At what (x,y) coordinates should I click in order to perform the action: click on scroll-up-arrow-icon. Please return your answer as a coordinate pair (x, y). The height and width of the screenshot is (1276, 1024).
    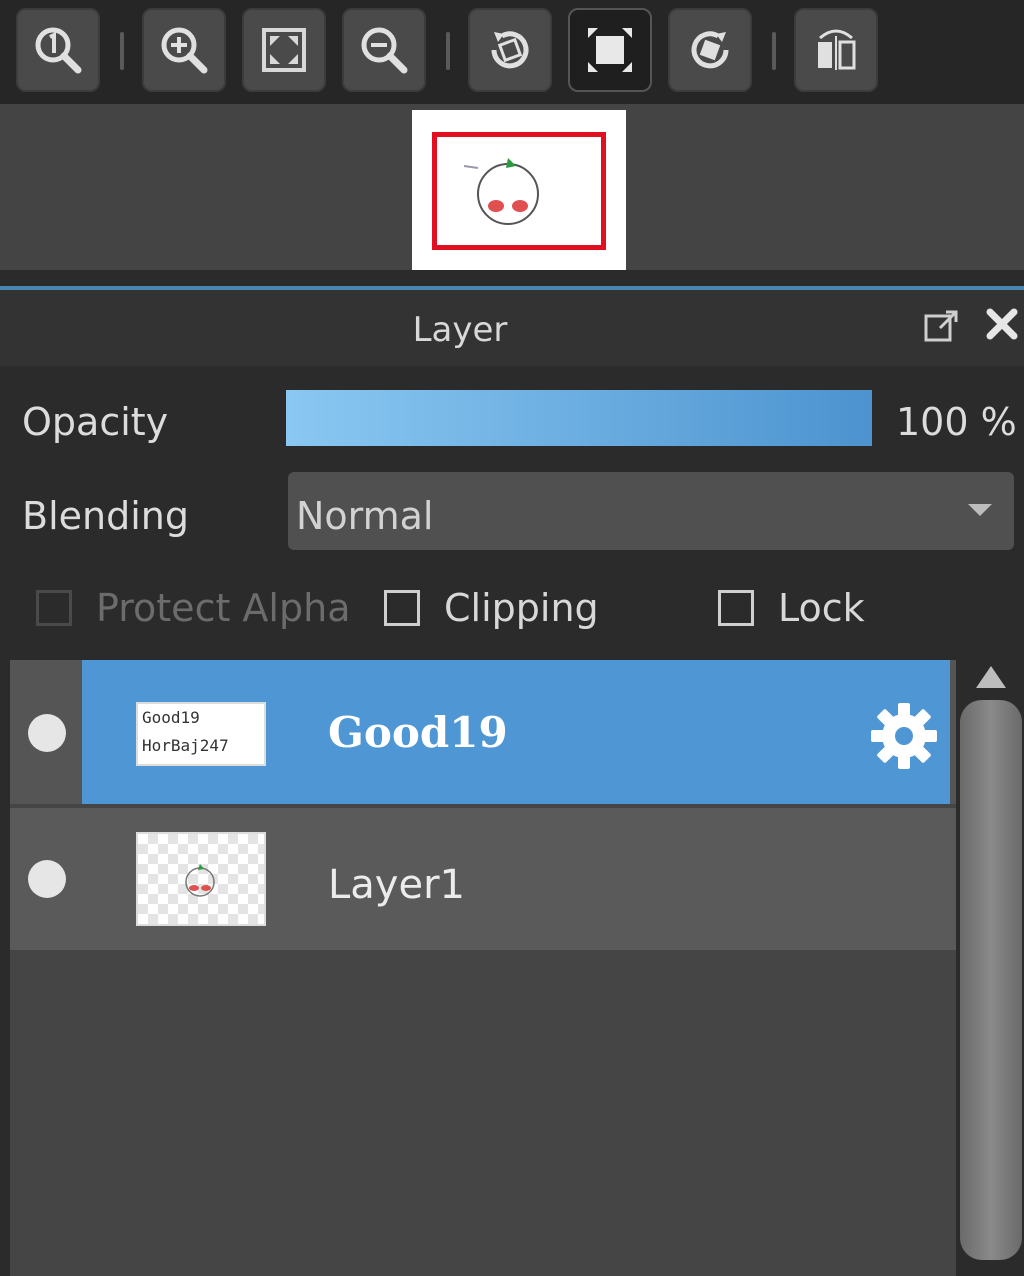
    Looking at the image, I should click on (991, 677).